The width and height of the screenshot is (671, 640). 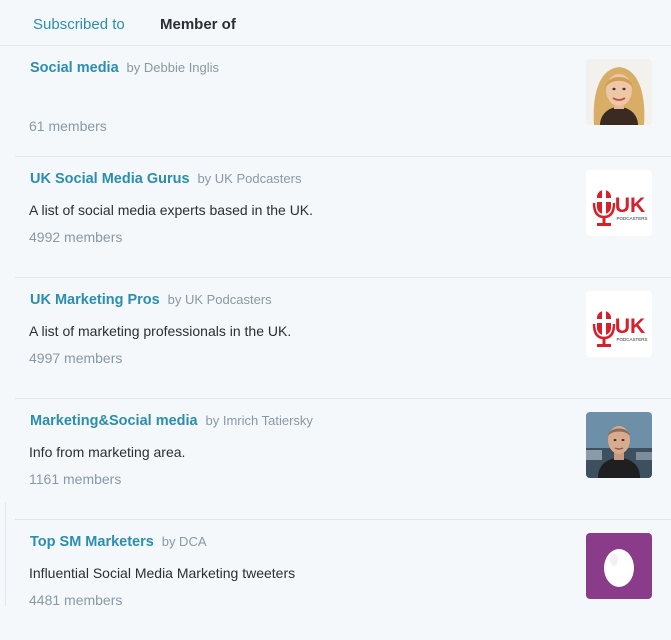 What do you see at coordinates (107, 452) in the screenshot?
I see `list-description: Info from marketing area.` at bounding box center [107, 452].